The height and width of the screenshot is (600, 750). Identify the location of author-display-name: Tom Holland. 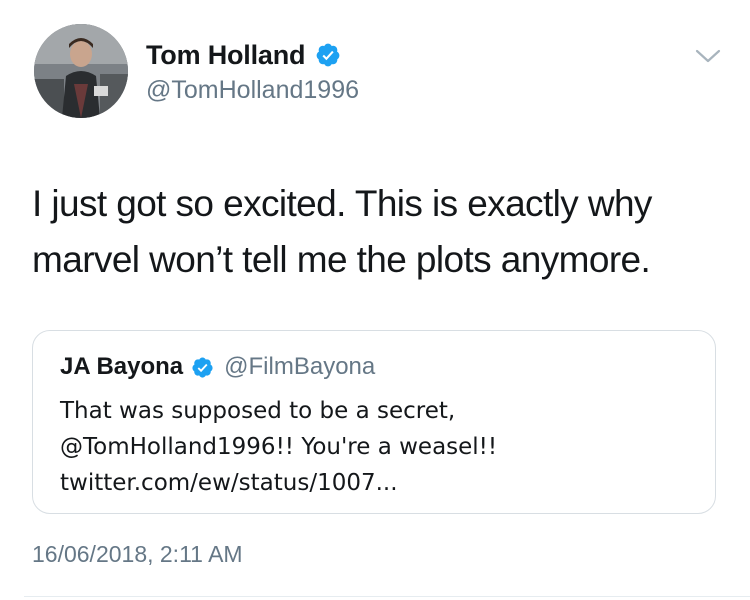
(225, 55).